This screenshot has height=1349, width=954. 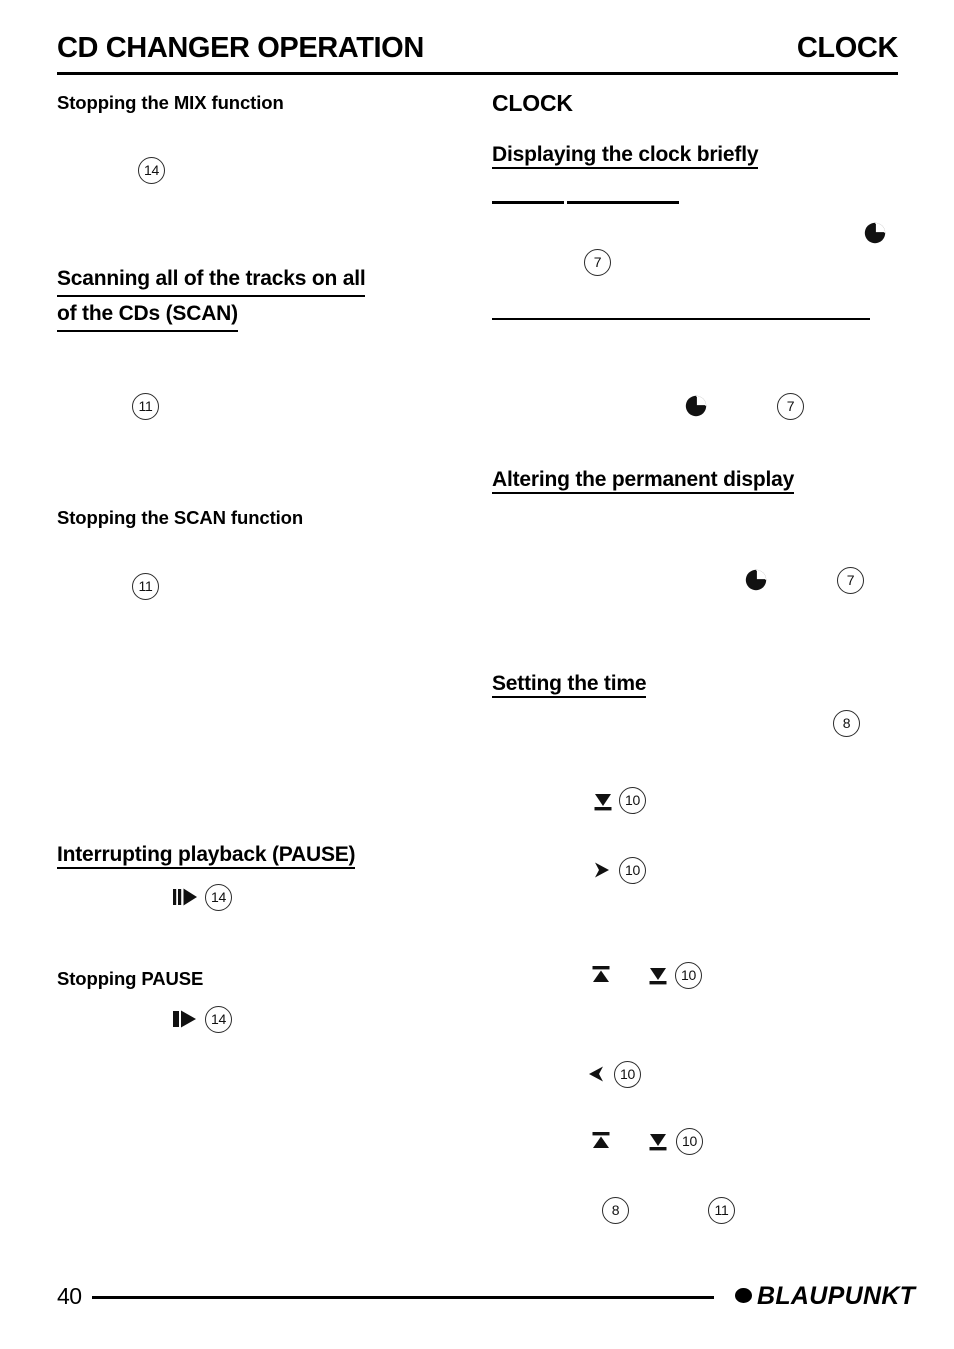 I want to click on heading-stopping-scan: Stopping the SCAN function, so click(x=180, y=517).